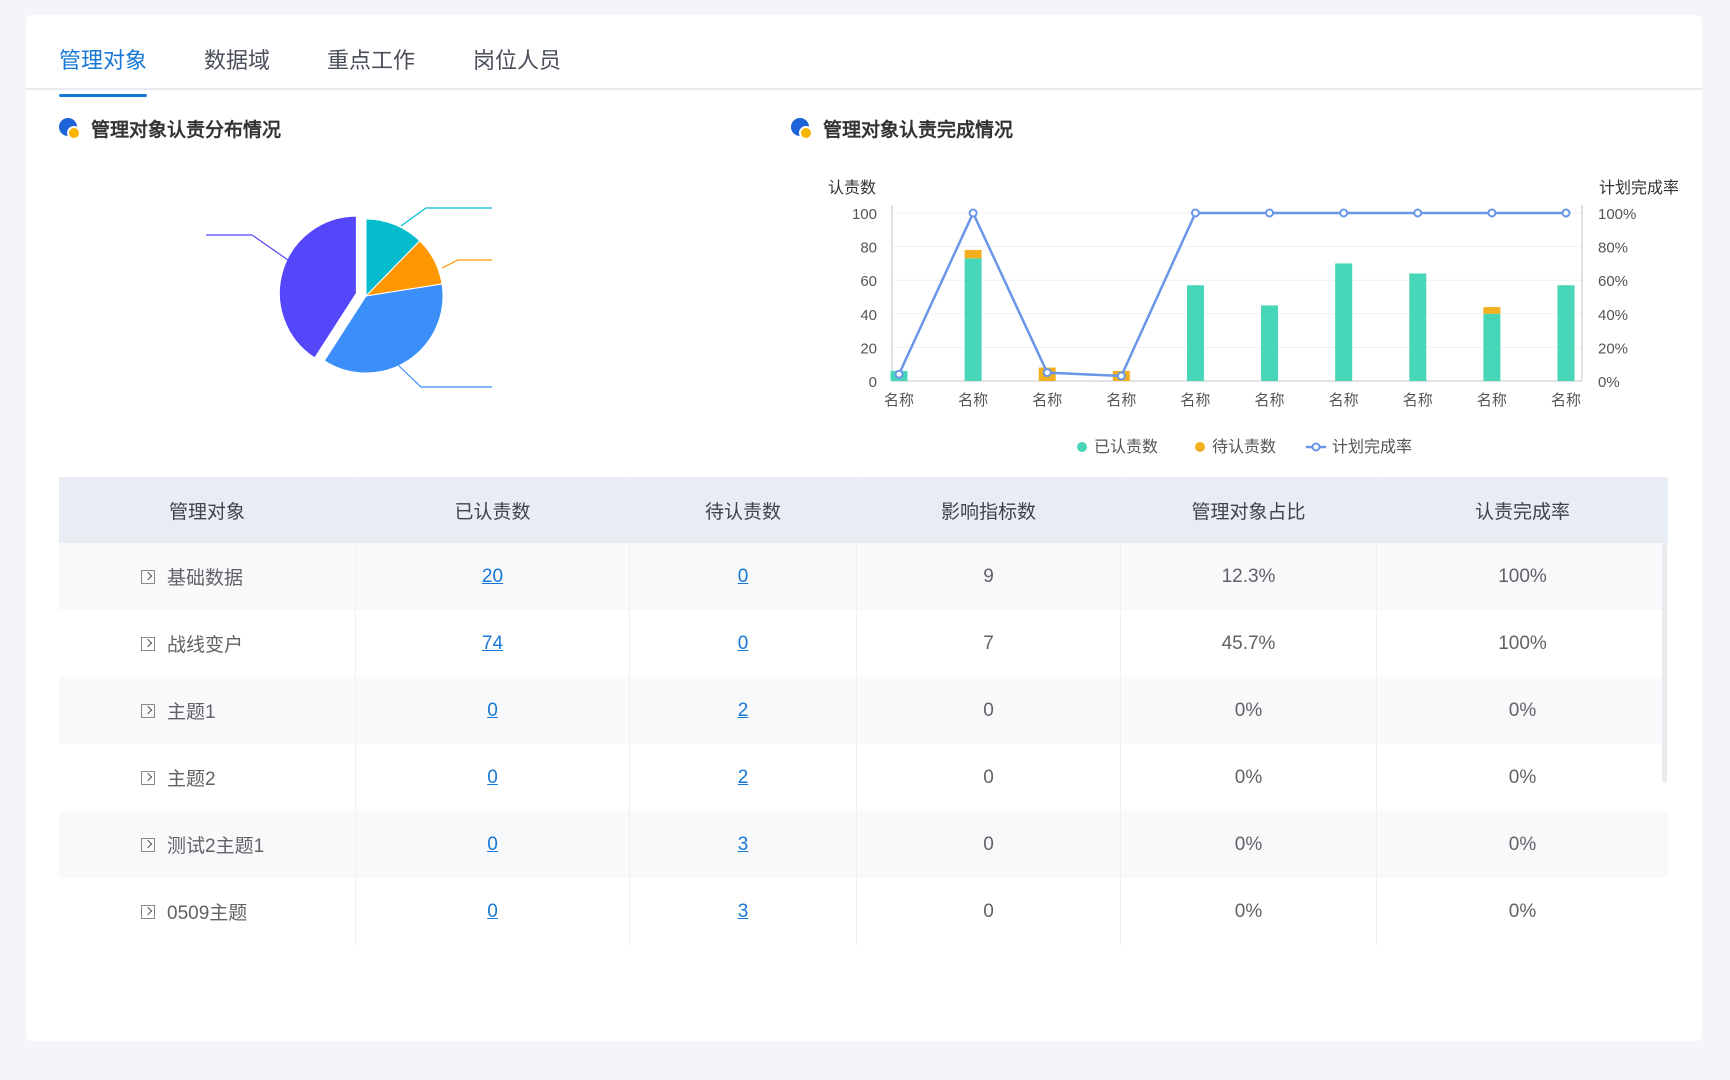  What do you see at coordinates (493, 510) in the screenshot?
I see `header-cell: 已认责数` at bounding box center [493, 510].